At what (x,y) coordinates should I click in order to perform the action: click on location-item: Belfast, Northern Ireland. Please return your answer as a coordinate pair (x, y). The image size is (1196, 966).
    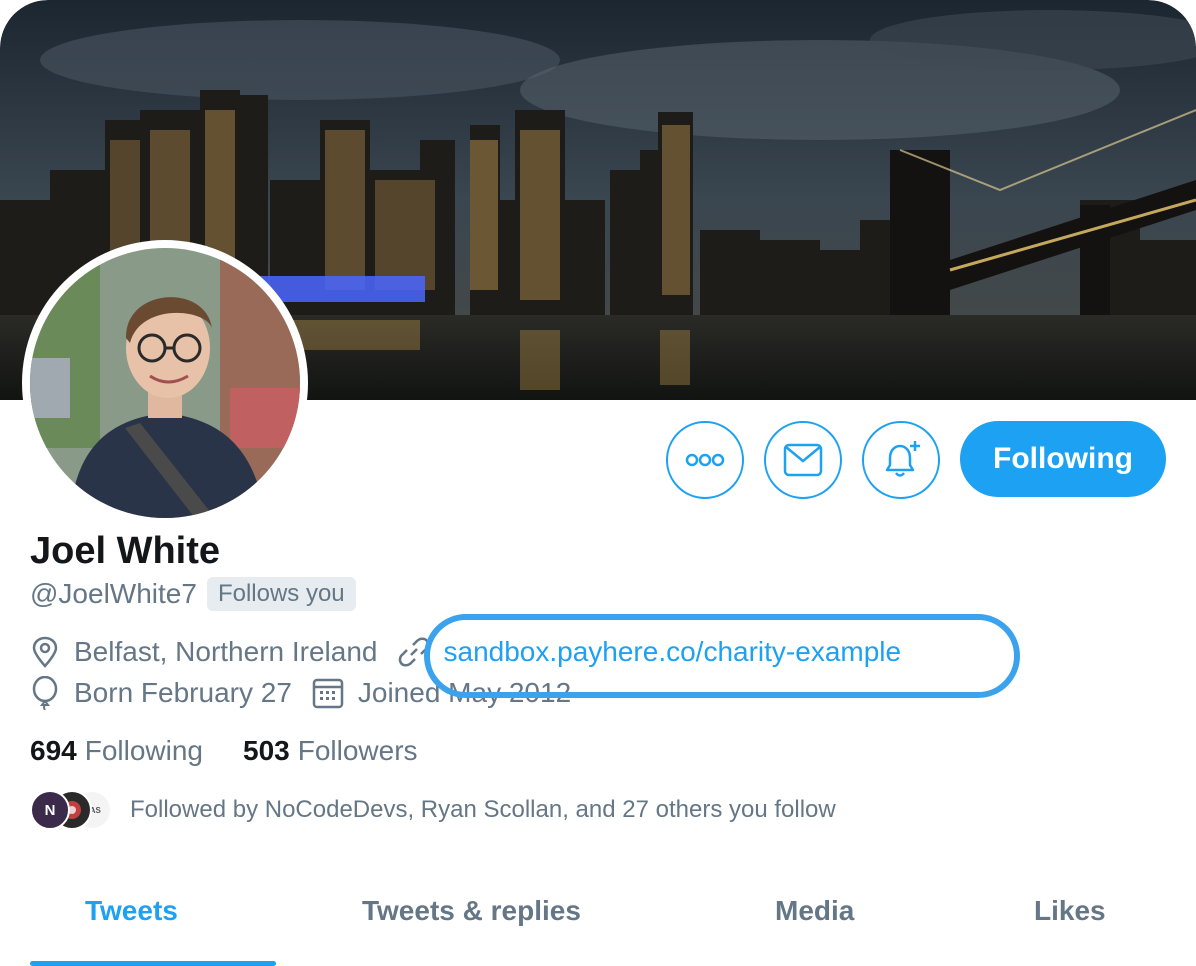
    Looking at the image, I should click on (204, 652).